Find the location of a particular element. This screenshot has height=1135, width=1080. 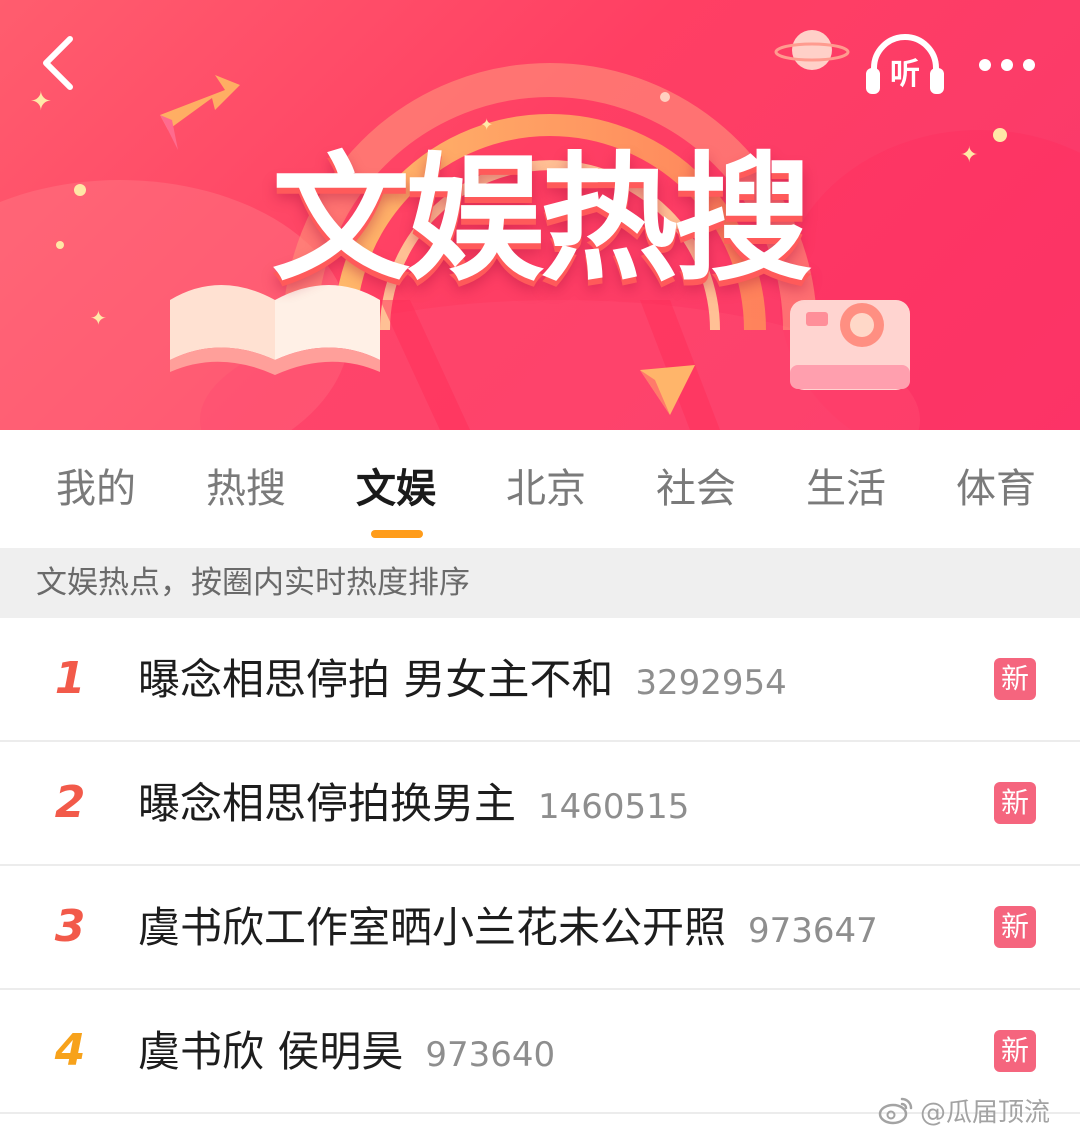

list-item-text: 虞书欣工作室晒小兰花未公开照 973647 is located at coordinates (508, 932).